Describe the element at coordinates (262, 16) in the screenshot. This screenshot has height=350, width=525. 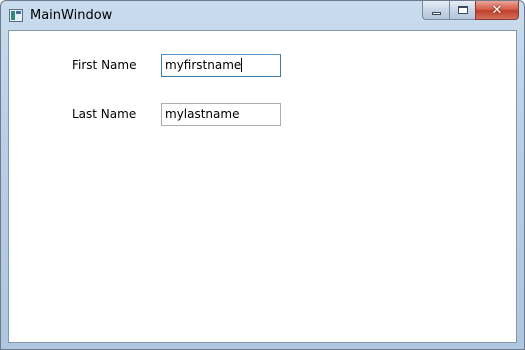
I see `title-bar: MainWindow ✕` at that location.